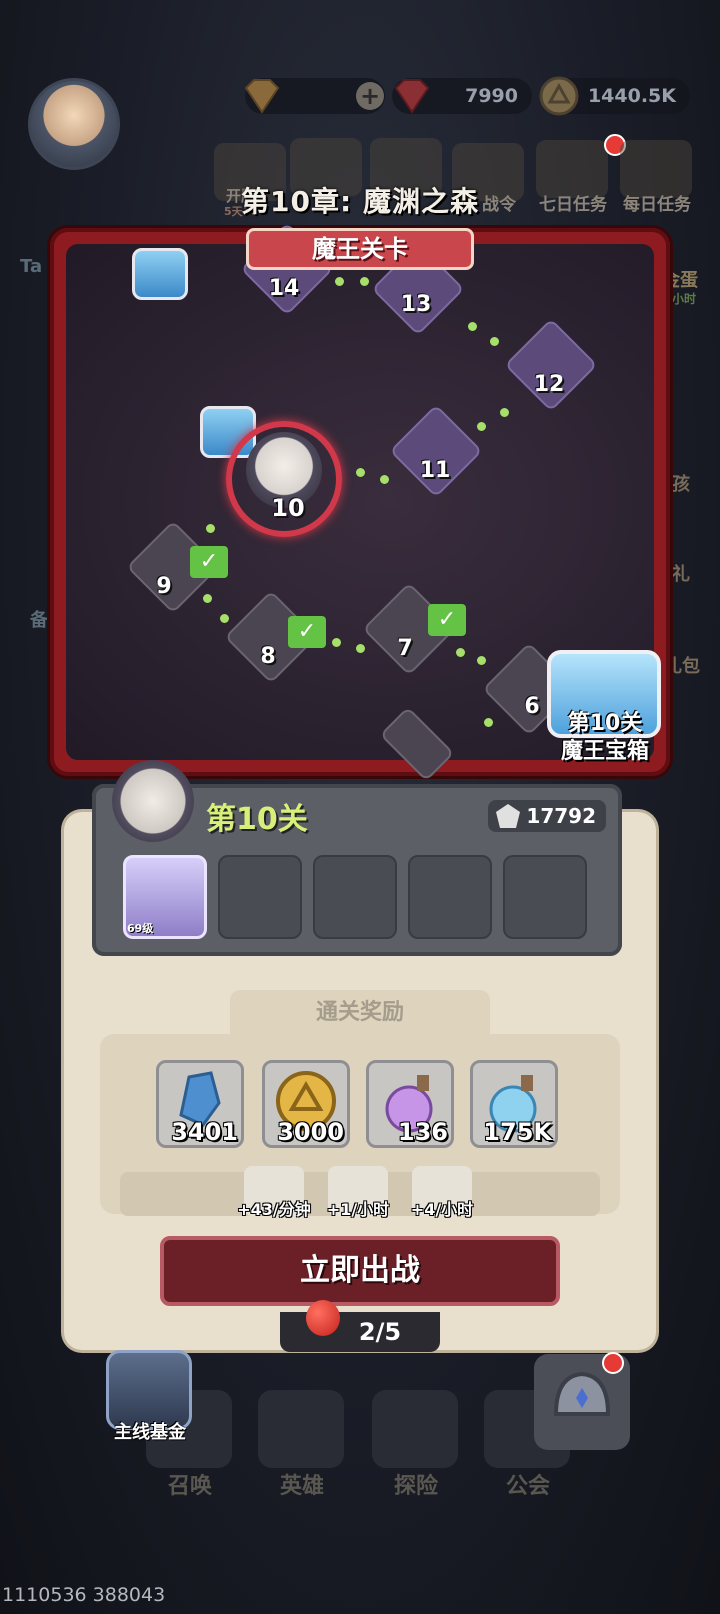 The width and height of the screenshot is (720, 1614). What do you see at coordinates (605, 723) in the screenshot?
I see `boss-chest-label-line1: 第10关` at bounding box center [605, 723].